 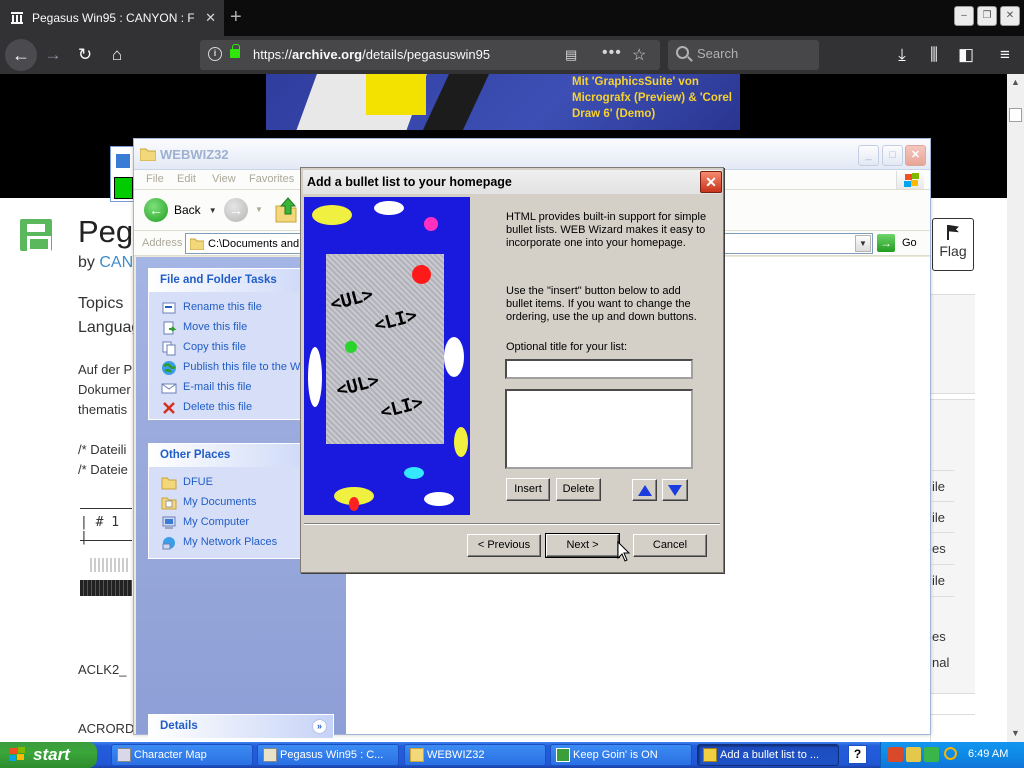 I want to click on minimize-button: _, so click(x=868, y=155).